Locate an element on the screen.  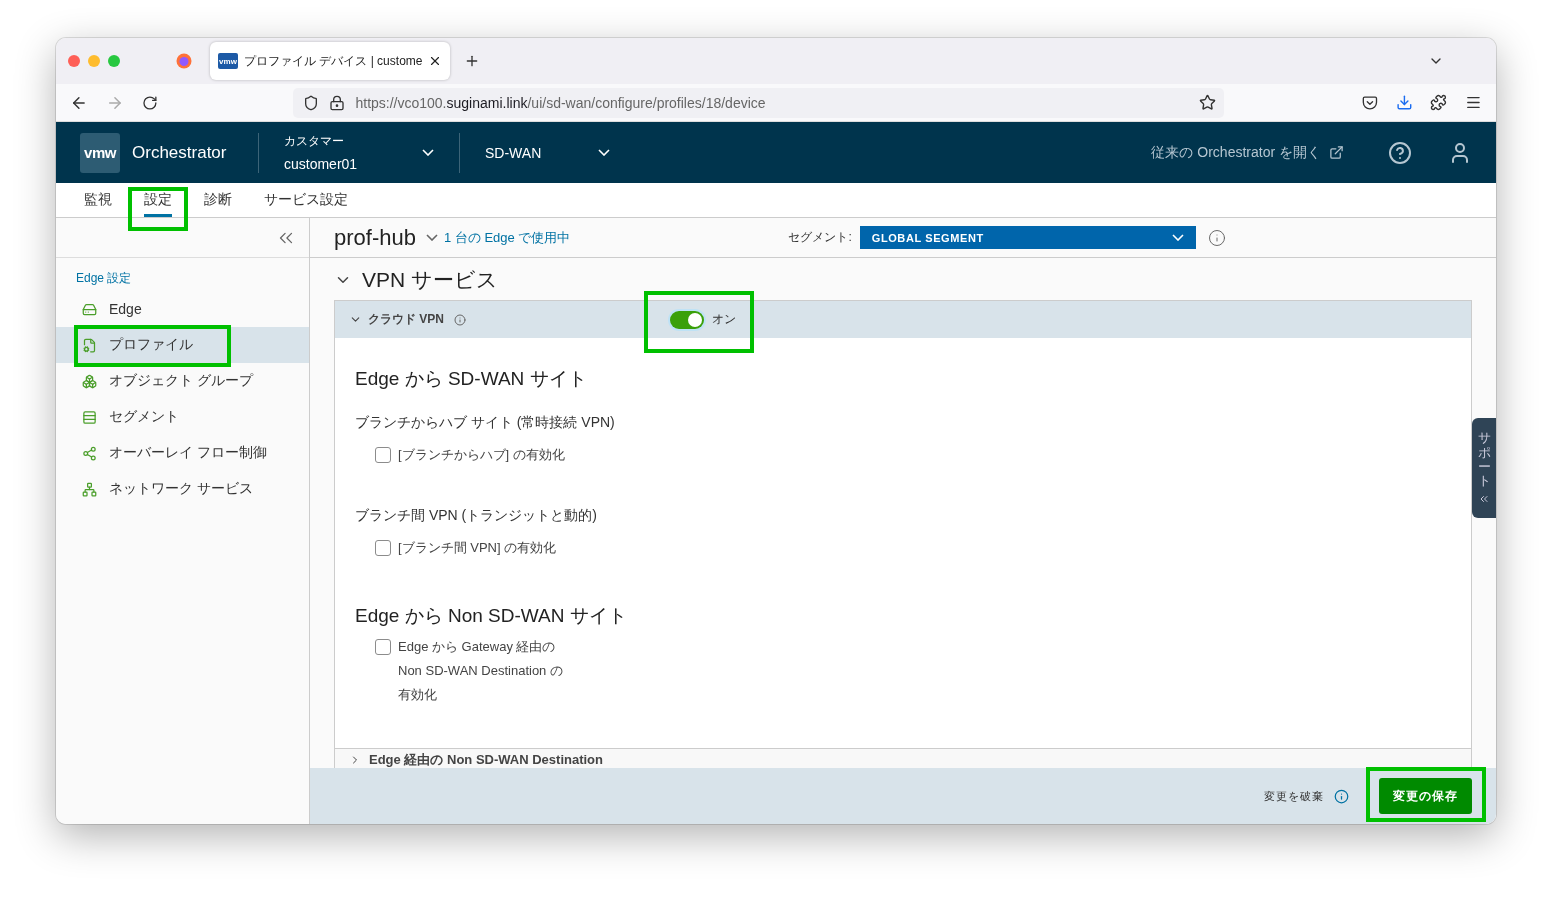
service-picker: SD-WAN is located at coordinates (547, 152).